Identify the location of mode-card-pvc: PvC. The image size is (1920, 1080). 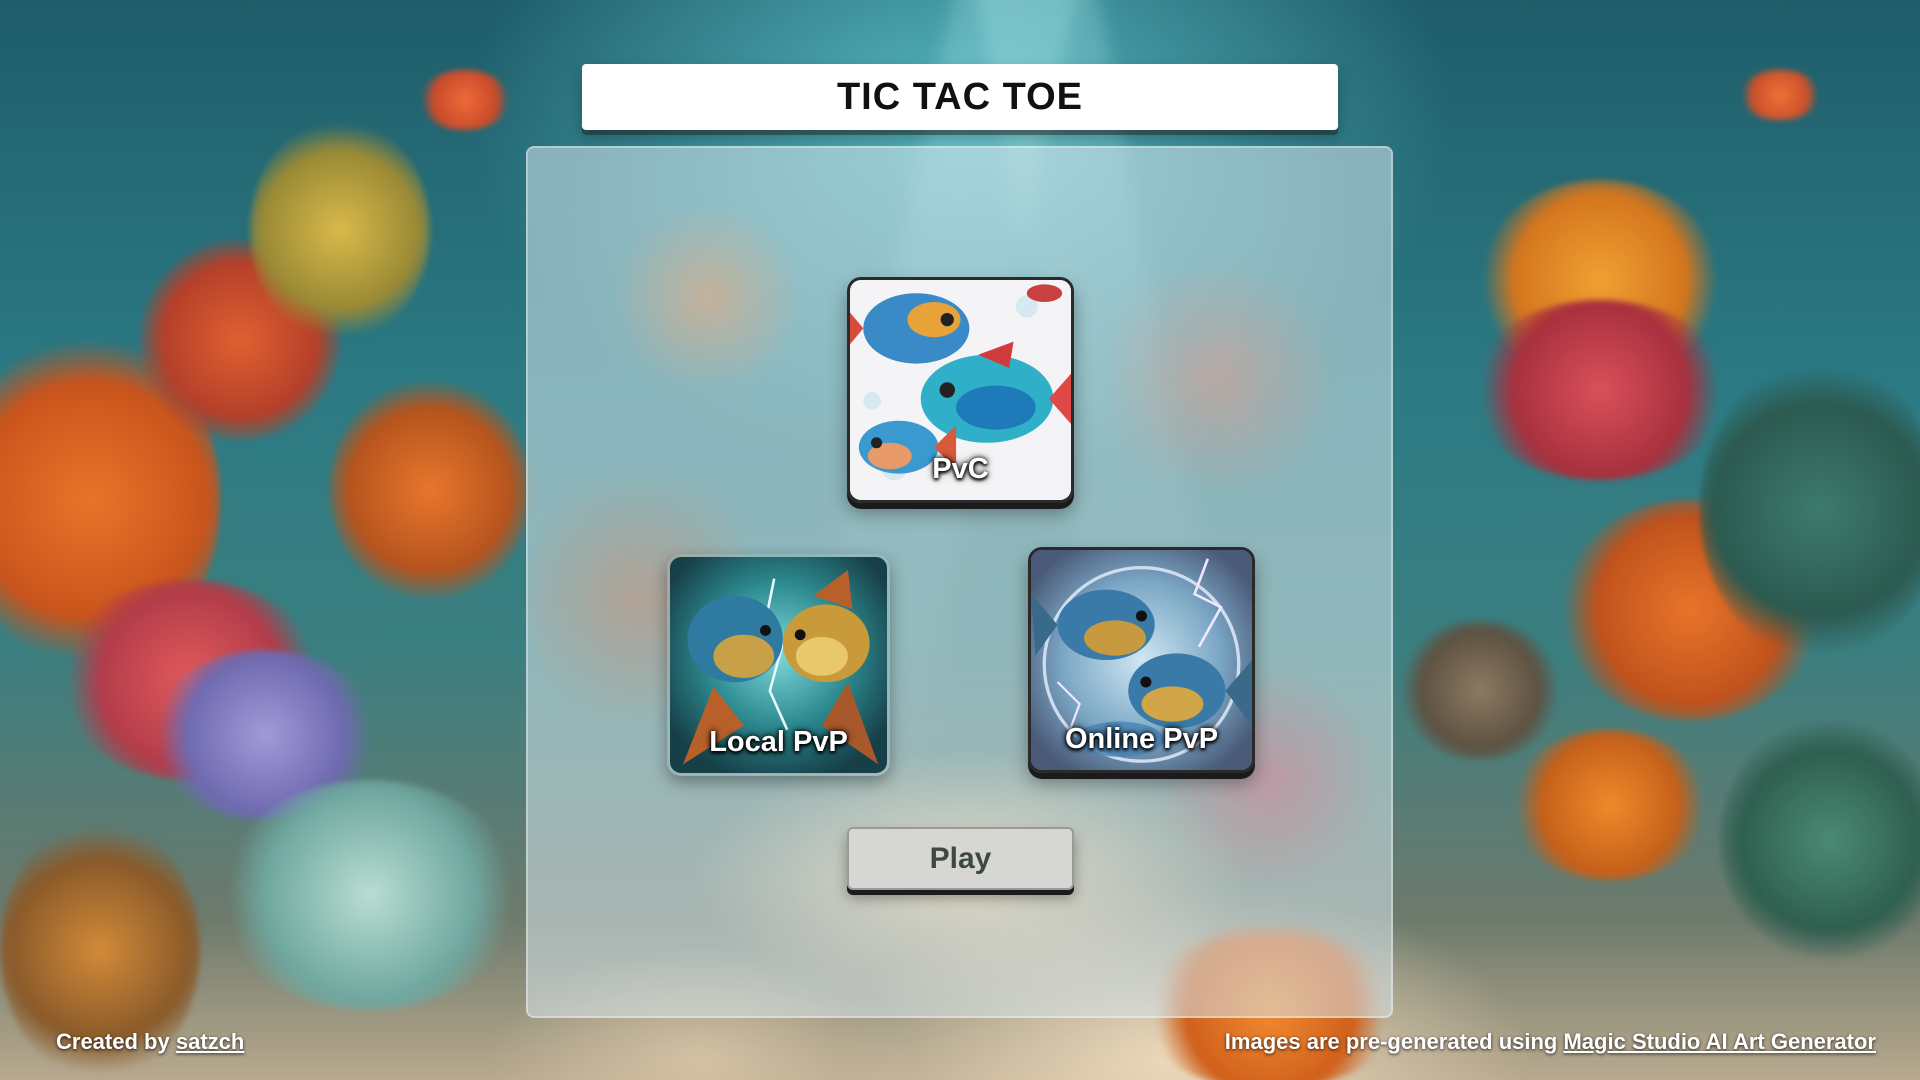
(960, 390).